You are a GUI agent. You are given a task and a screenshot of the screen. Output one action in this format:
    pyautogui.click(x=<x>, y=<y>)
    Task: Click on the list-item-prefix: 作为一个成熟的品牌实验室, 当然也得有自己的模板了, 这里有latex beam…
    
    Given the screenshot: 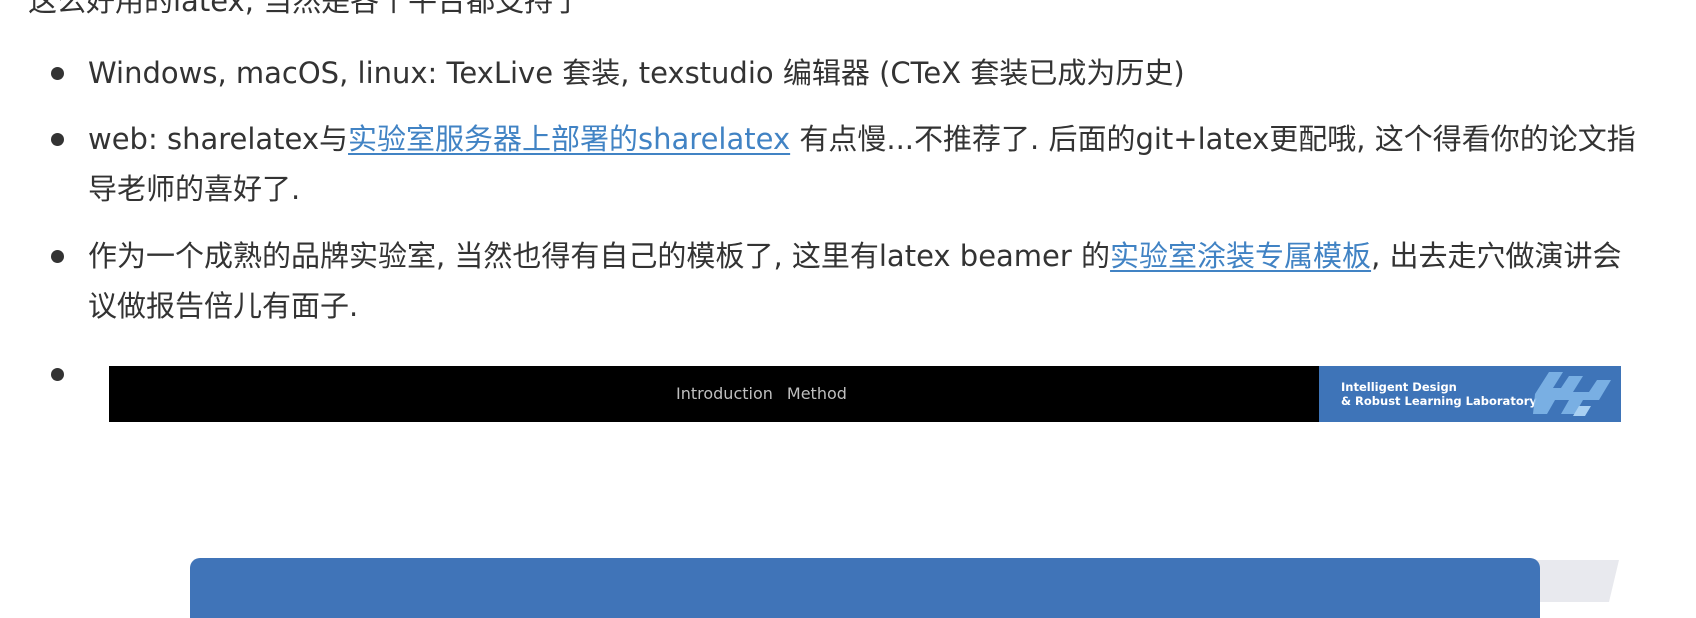 What is the action you would take?
    pyautogui.click(x=599, y=256)
    